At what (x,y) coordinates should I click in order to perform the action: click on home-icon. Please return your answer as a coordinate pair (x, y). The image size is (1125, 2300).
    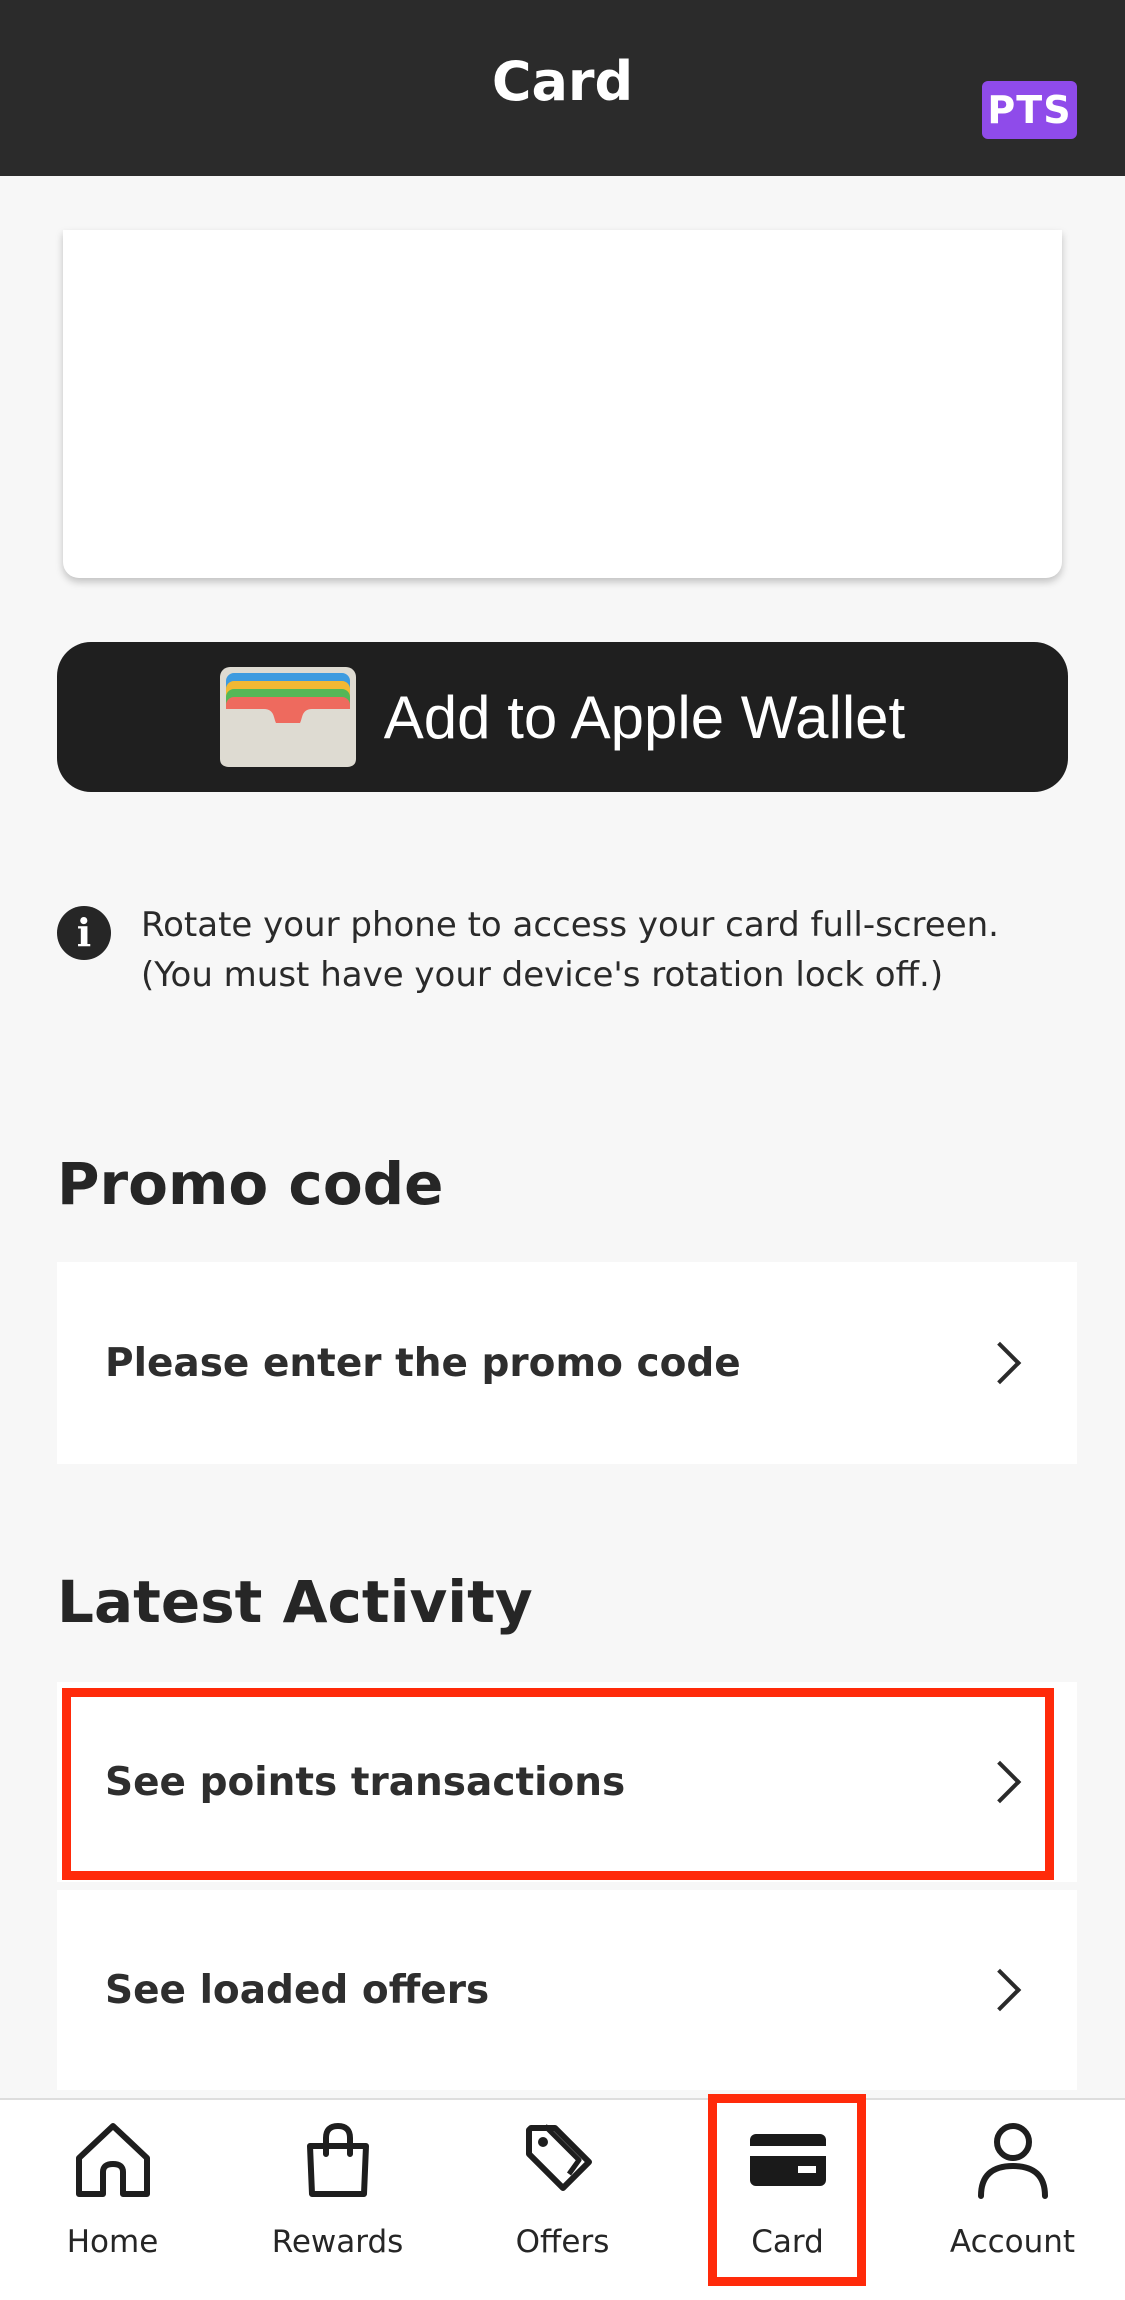
    Looking at the image, I should click on (112, 2160).